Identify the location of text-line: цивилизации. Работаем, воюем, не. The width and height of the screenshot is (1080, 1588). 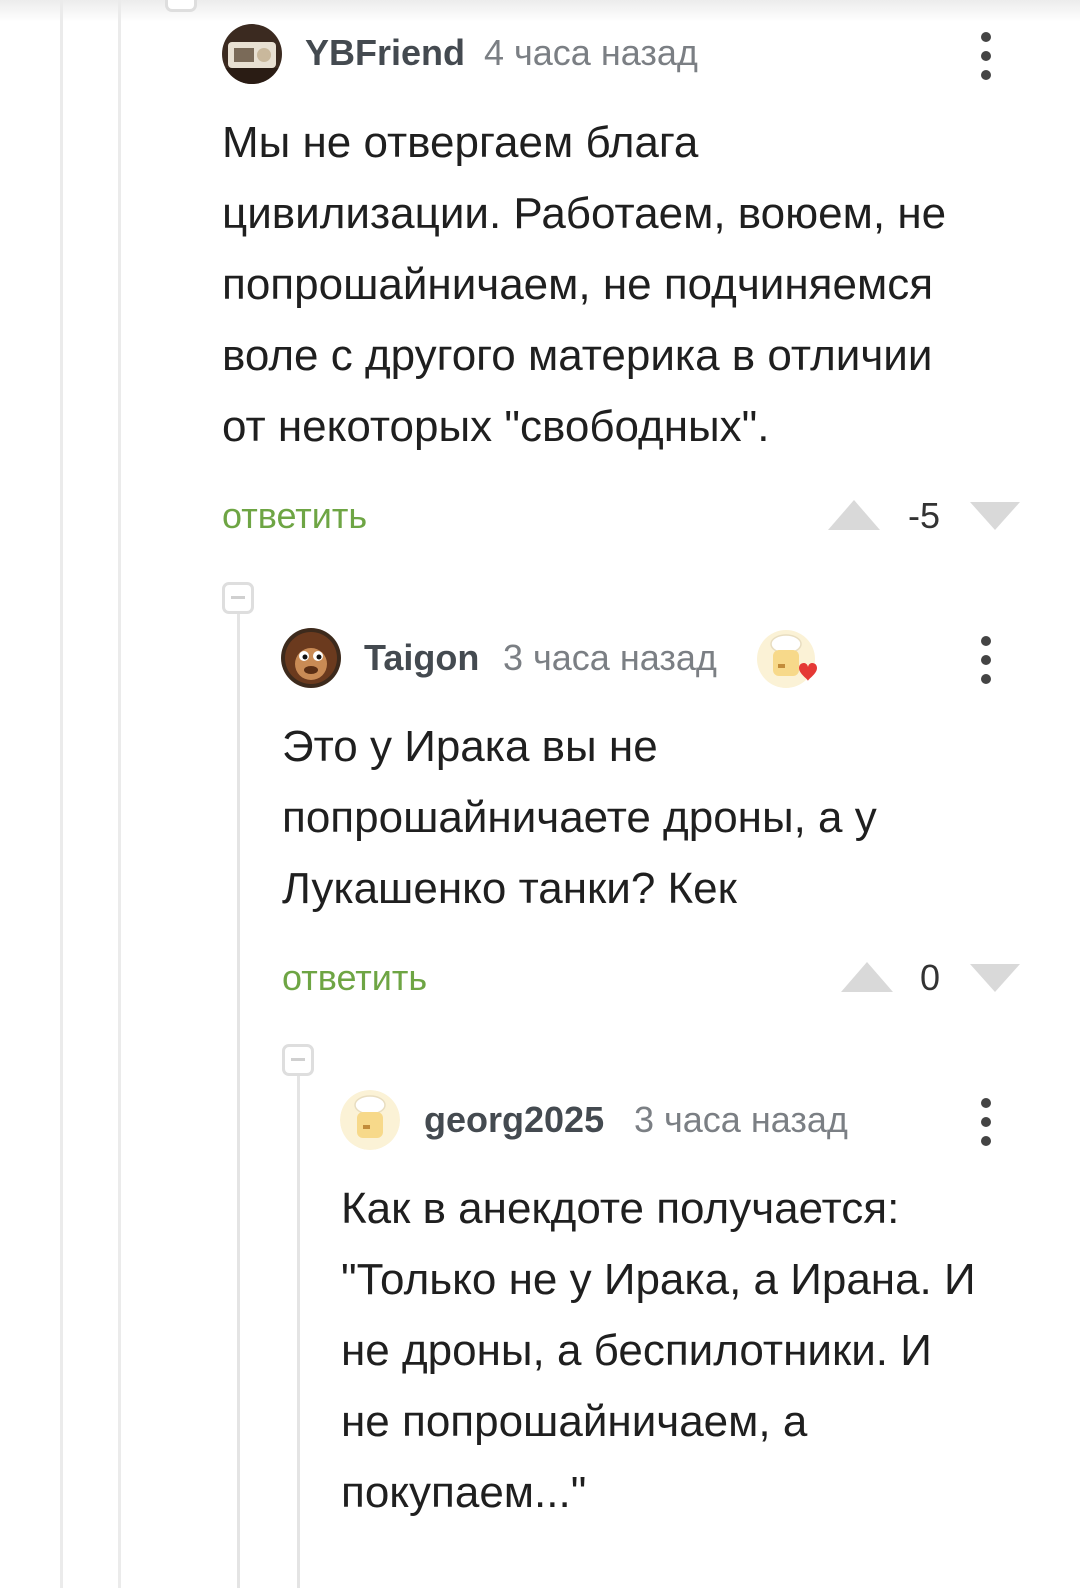
(584, 213).